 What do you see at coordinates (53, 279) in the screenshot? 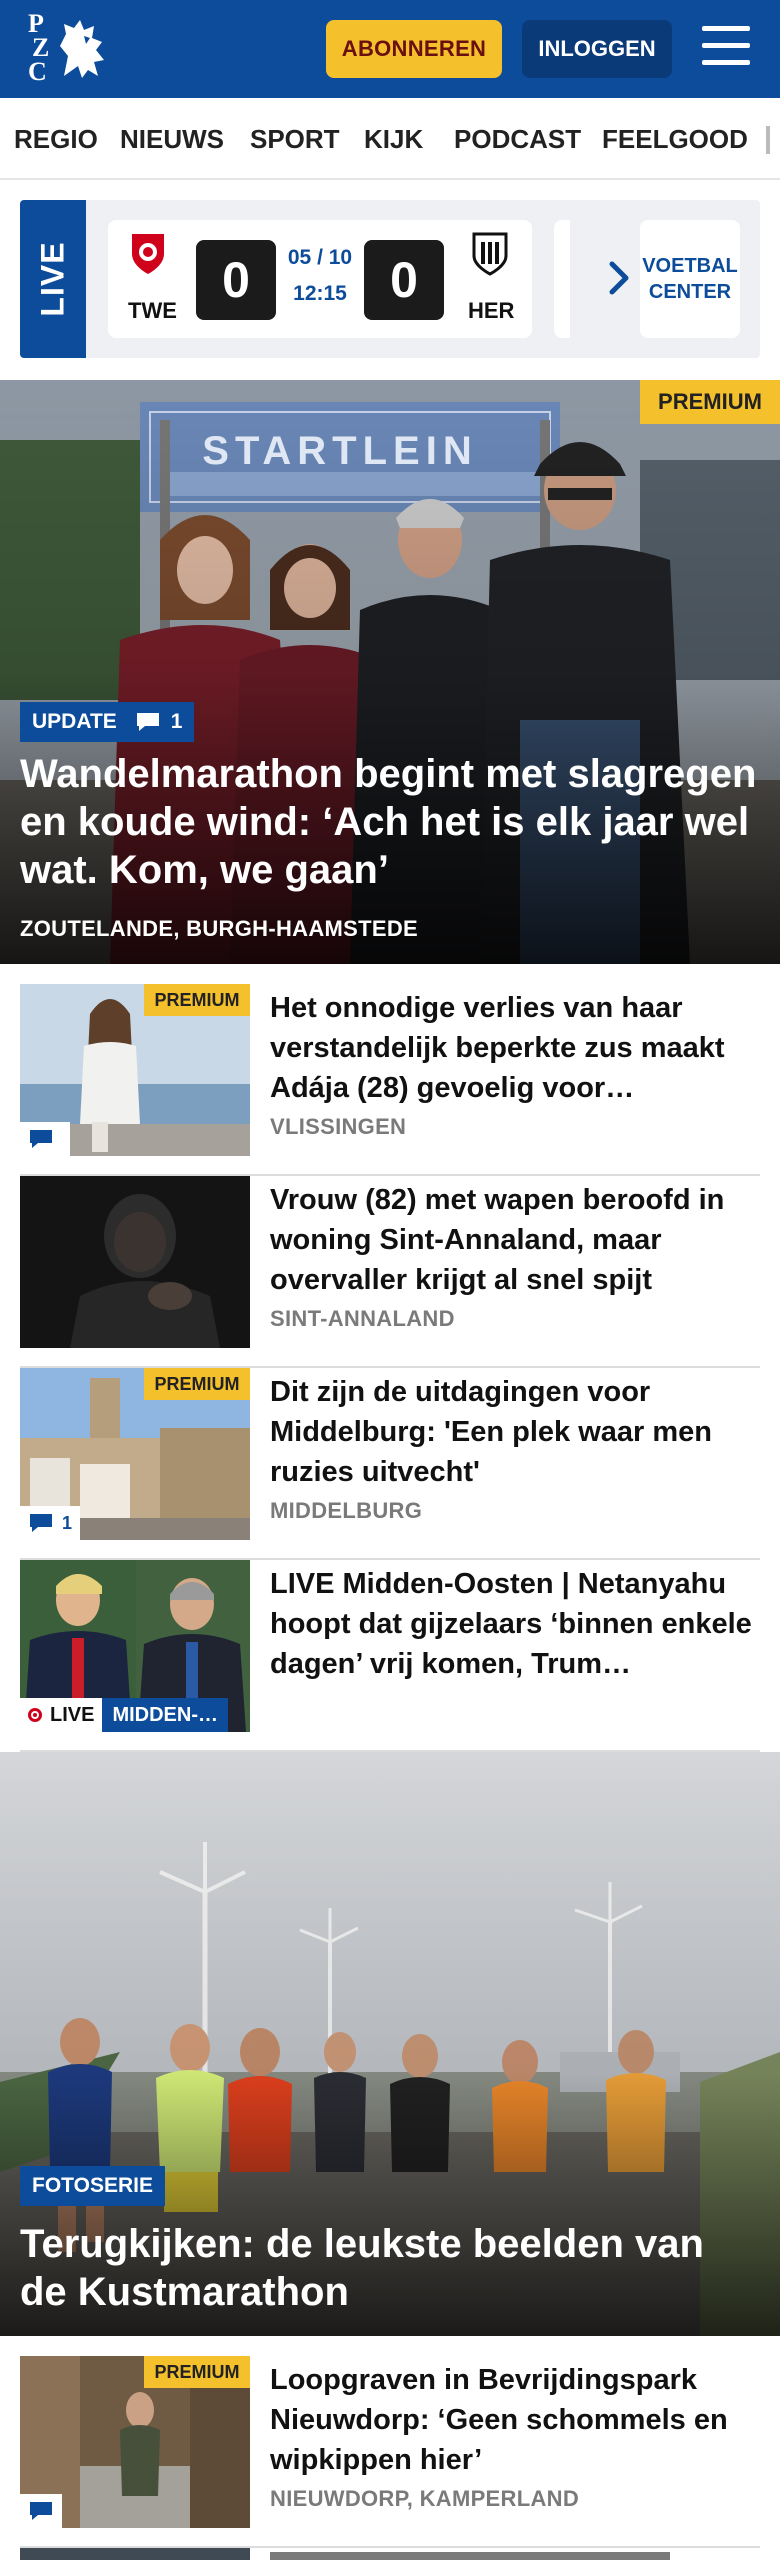
I see `live-tab: LIVE` at bounding box center [53, 279].